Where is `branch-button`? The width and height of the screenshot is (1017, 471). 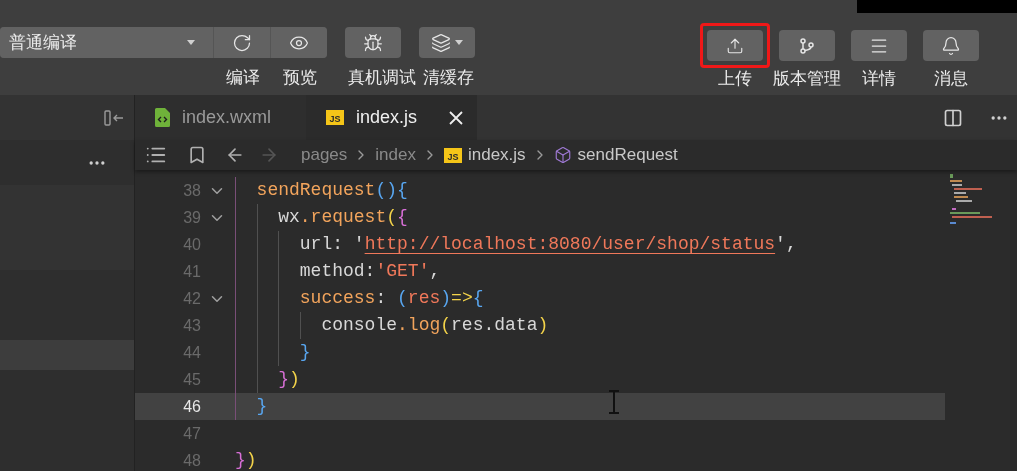
branch-button is located at coordinates (806, 45).